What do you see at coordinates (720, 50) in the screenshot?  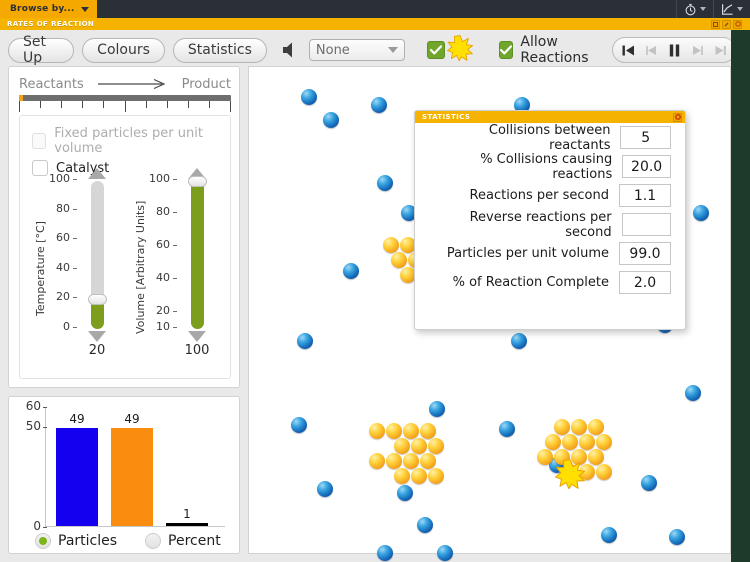 I see `skip-to-end-button` at bounding box center [720, 50].